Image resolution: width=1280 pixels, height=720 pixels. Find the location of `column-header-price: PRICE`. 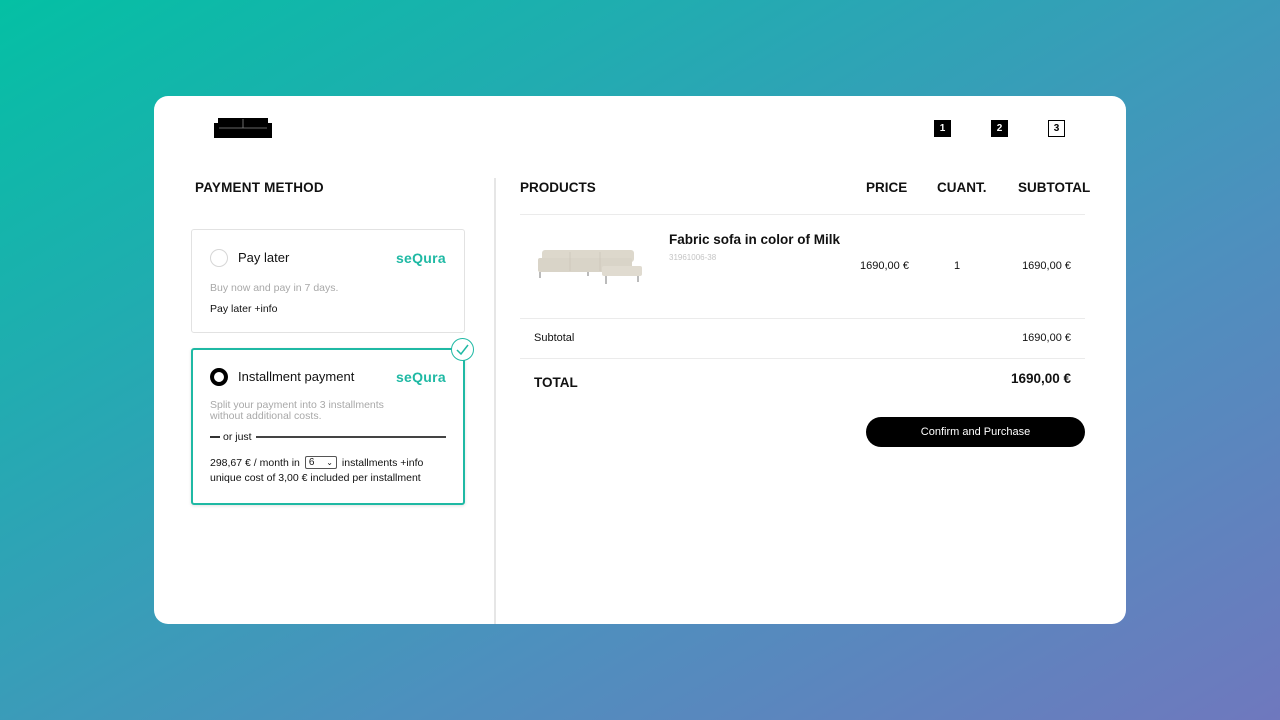

column-header-price: PRICE is located at coordinates (887, 187).